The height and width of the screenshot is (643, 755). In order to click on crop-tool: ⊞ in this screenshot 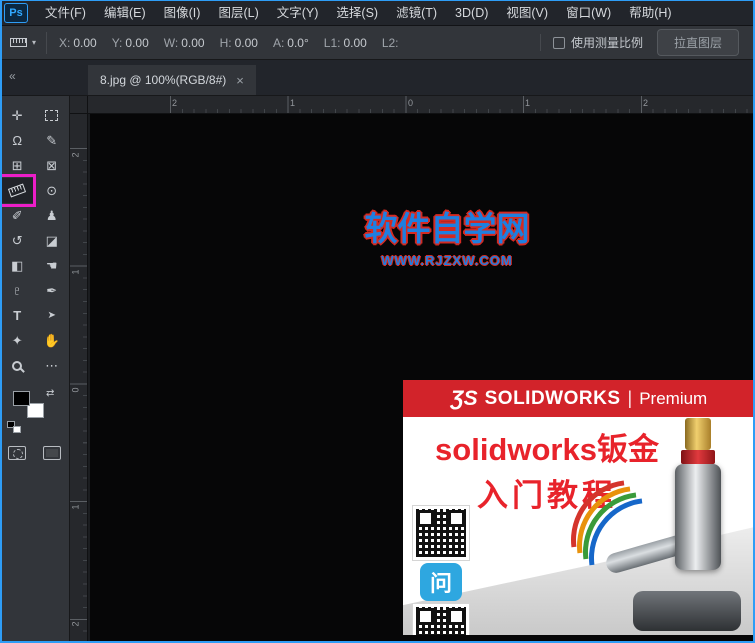, I will do `click(17, 165)`.